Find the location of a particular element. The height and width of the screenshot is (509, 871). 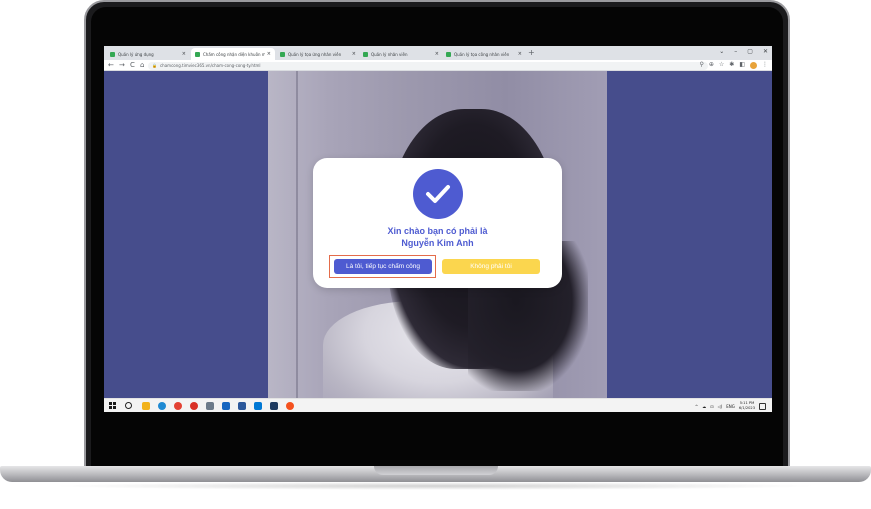

network-icon: ⊡ is located at coordinates (711, 406).